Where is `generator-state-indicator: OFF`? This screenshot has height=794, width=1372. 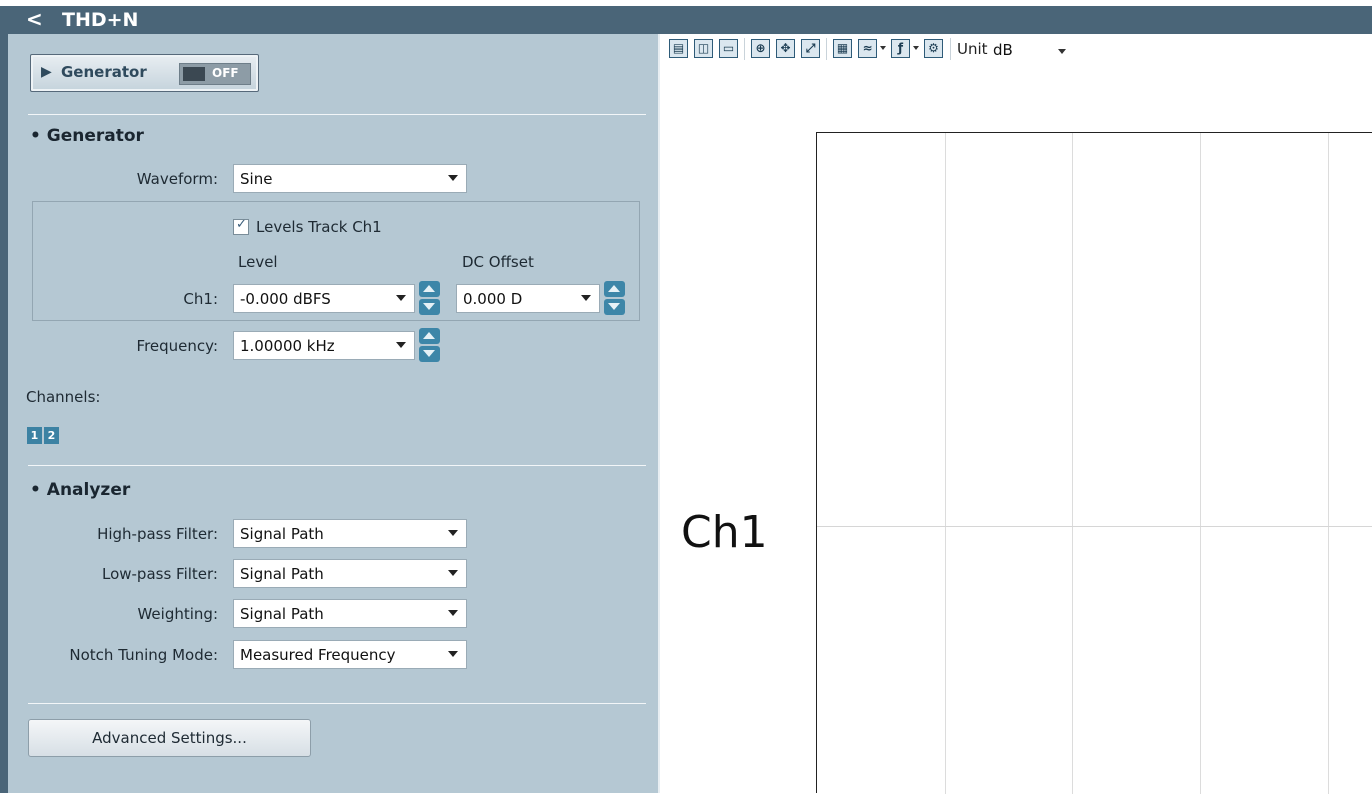
generator-state-indicator: OFF is located at coordinates (215, 74).